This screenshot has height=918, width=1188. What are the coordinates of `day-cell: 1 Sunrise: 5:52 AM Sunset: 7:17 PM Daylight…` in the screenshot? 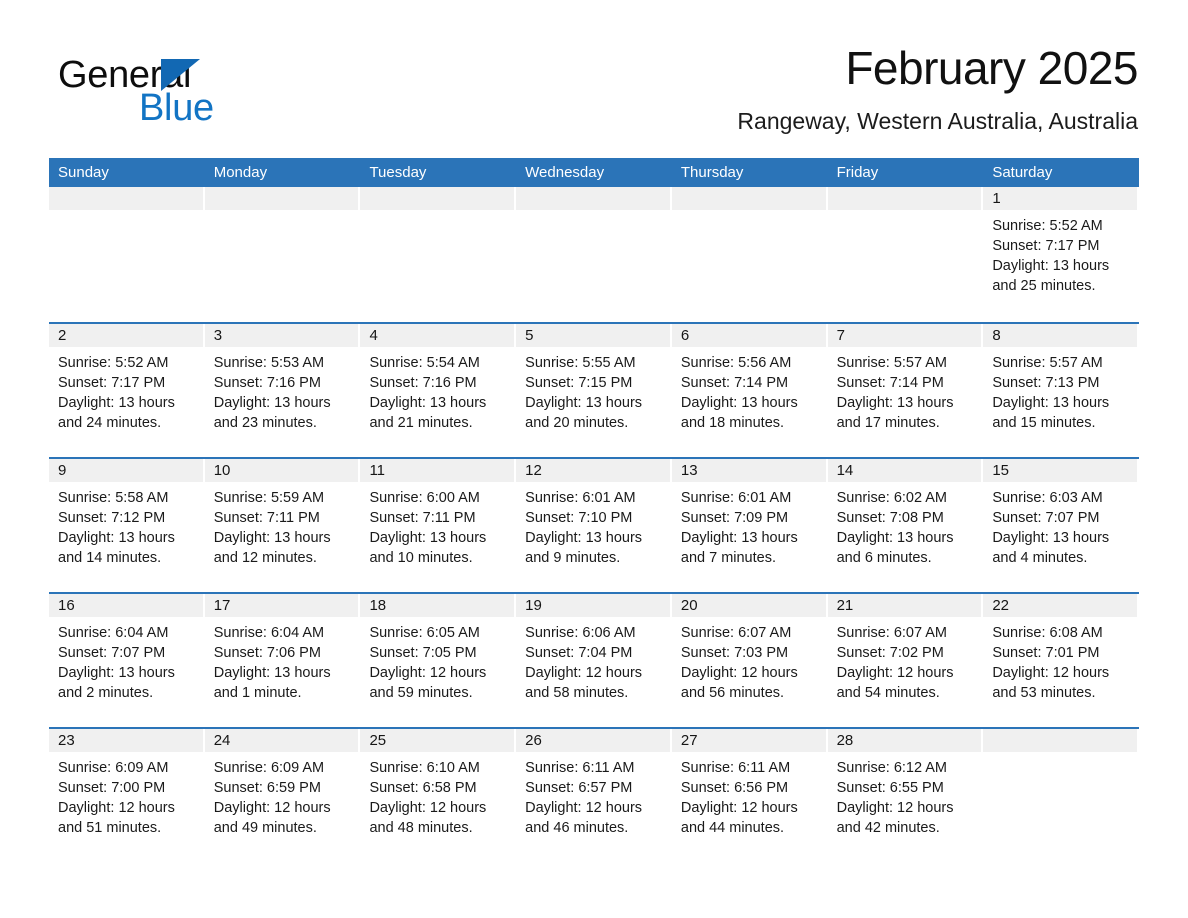 It's located at (1061, 254).